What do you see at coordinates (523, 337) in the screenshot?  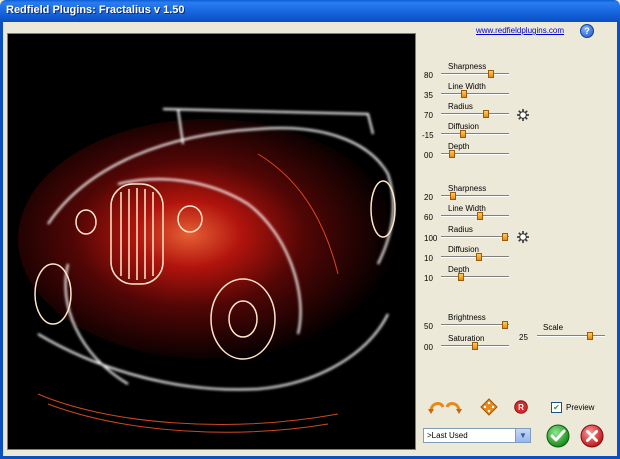 I see `scale-value: 25` at bounding box center [523, 337].